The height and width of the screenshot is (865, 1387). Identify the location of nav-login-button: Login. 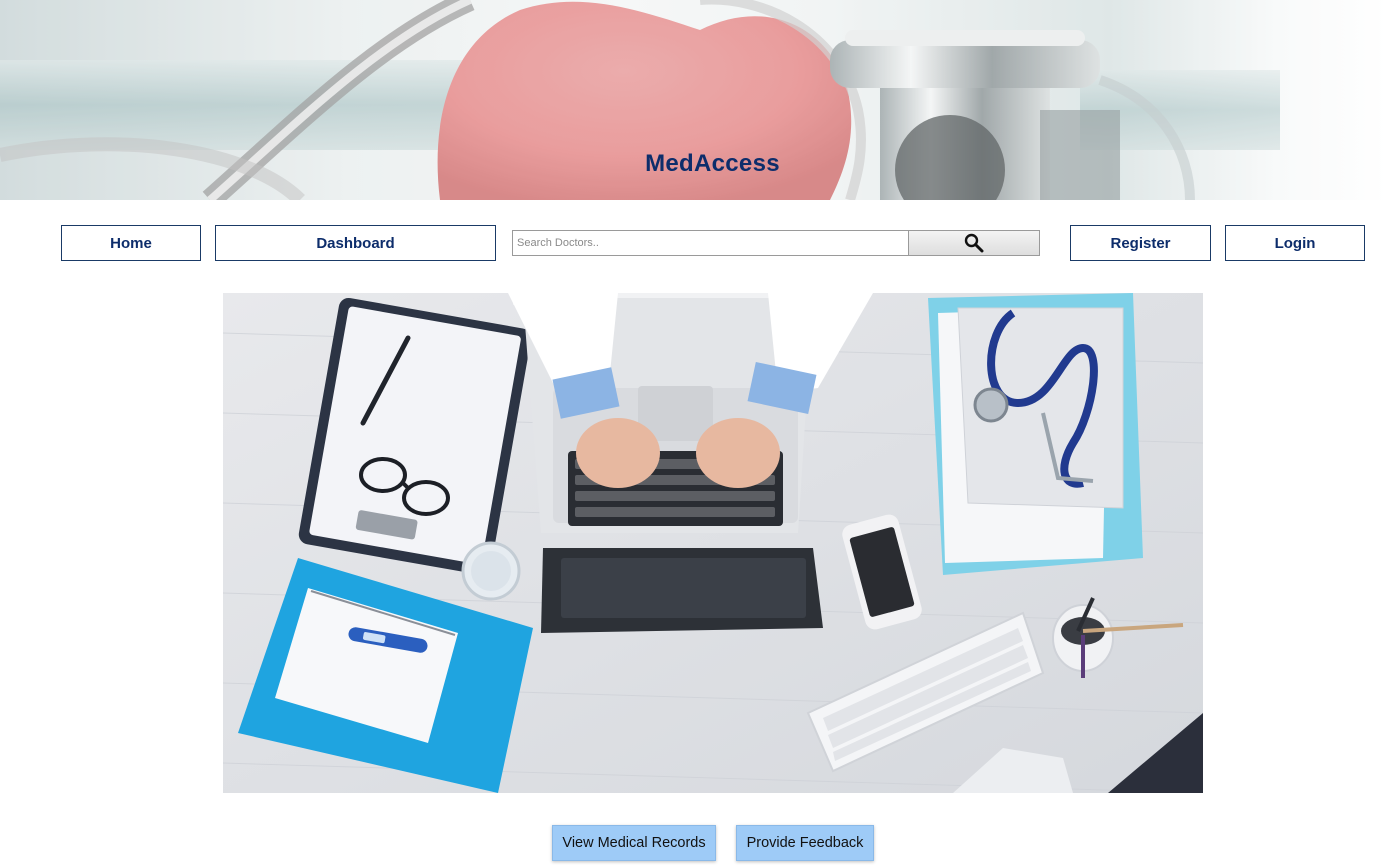
(1295, 243).